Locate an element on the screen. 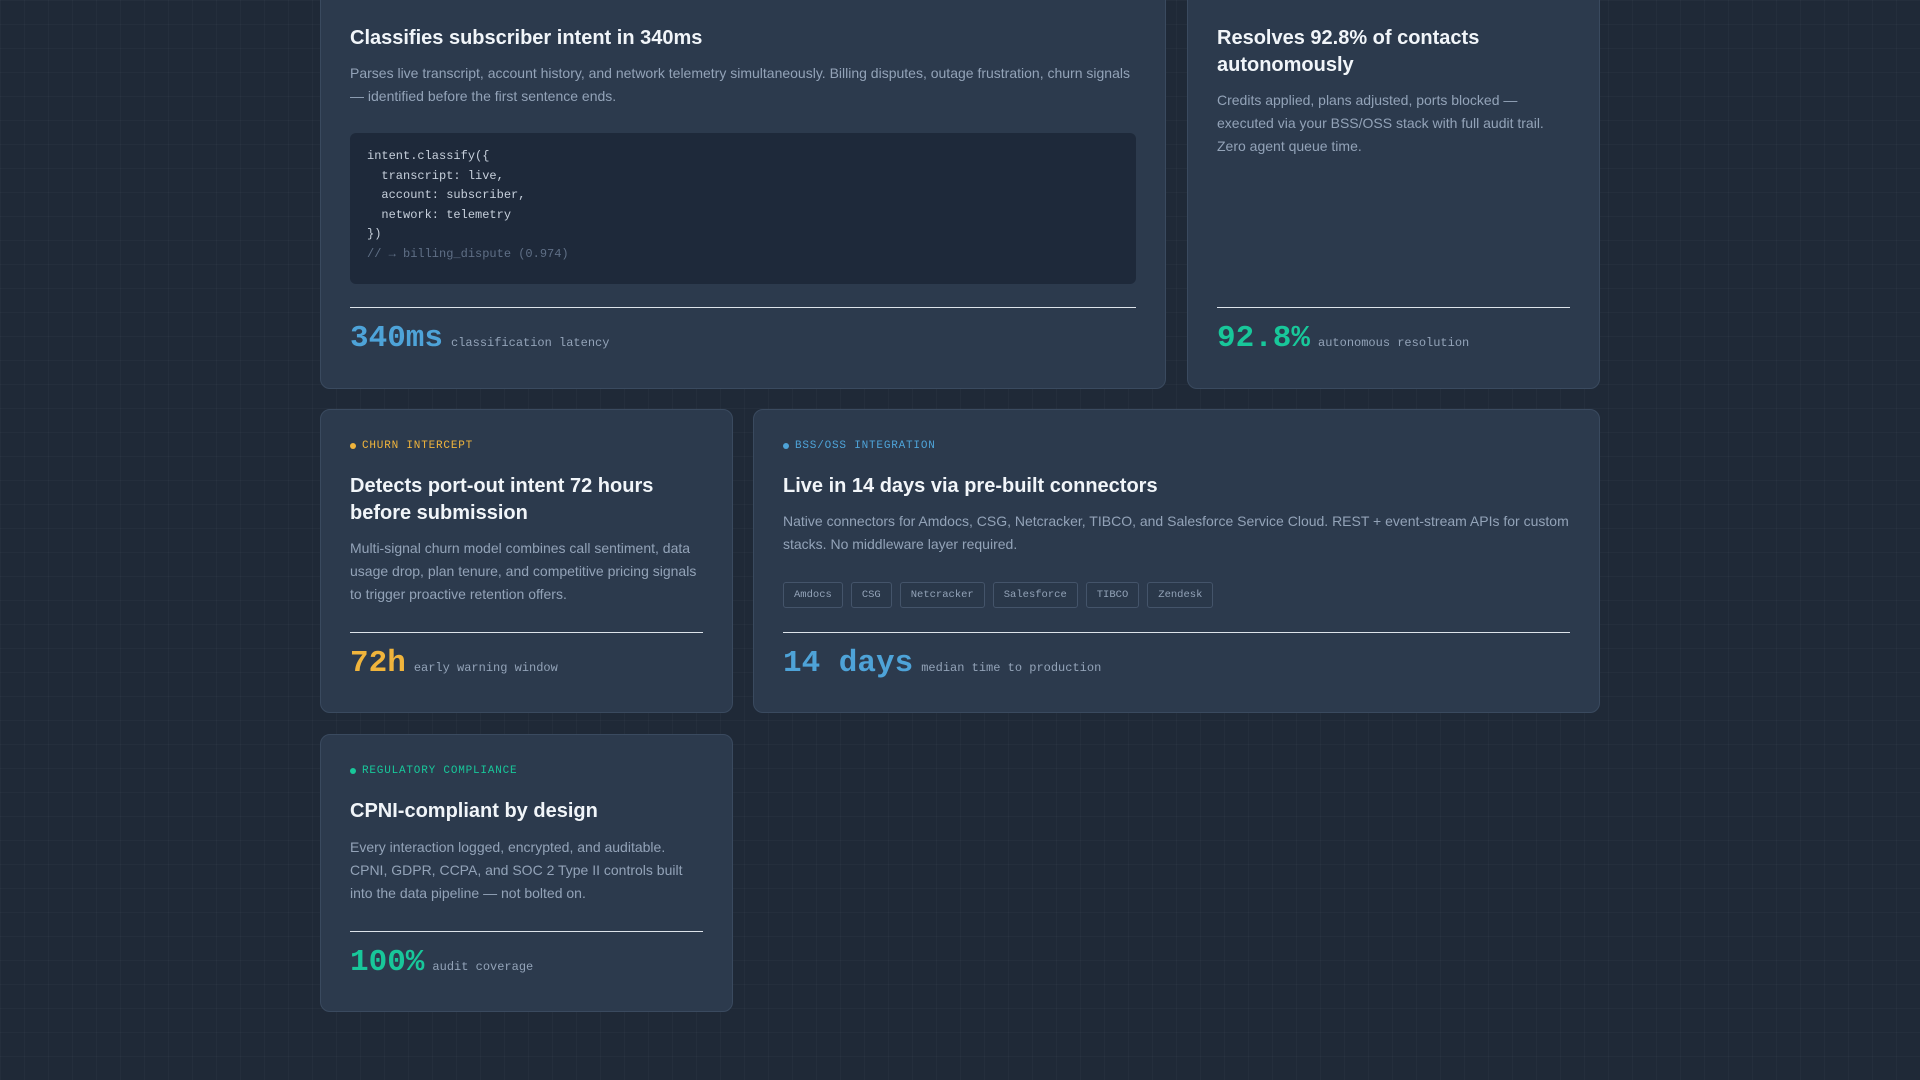  connector-chip: Salesforce is located at coordinates (1035, 595).